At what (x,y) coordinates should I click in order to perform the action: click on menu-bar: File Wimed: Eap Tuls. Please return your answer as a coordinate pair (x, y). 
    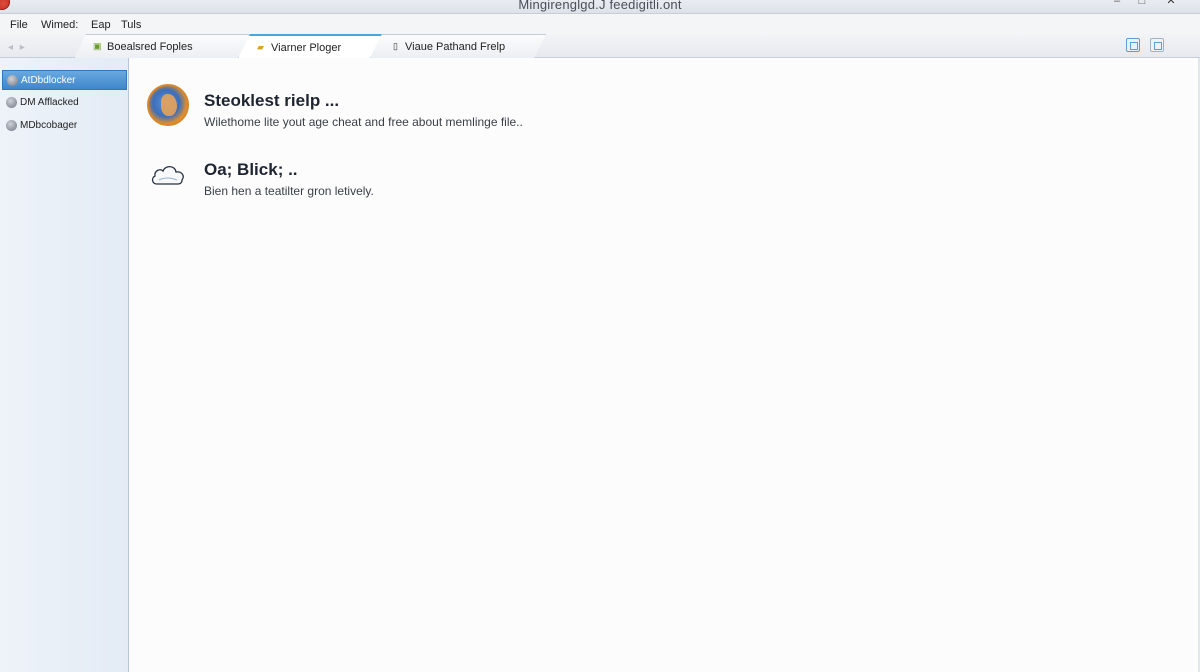
    Looking at the image, I should click on (600, 24).